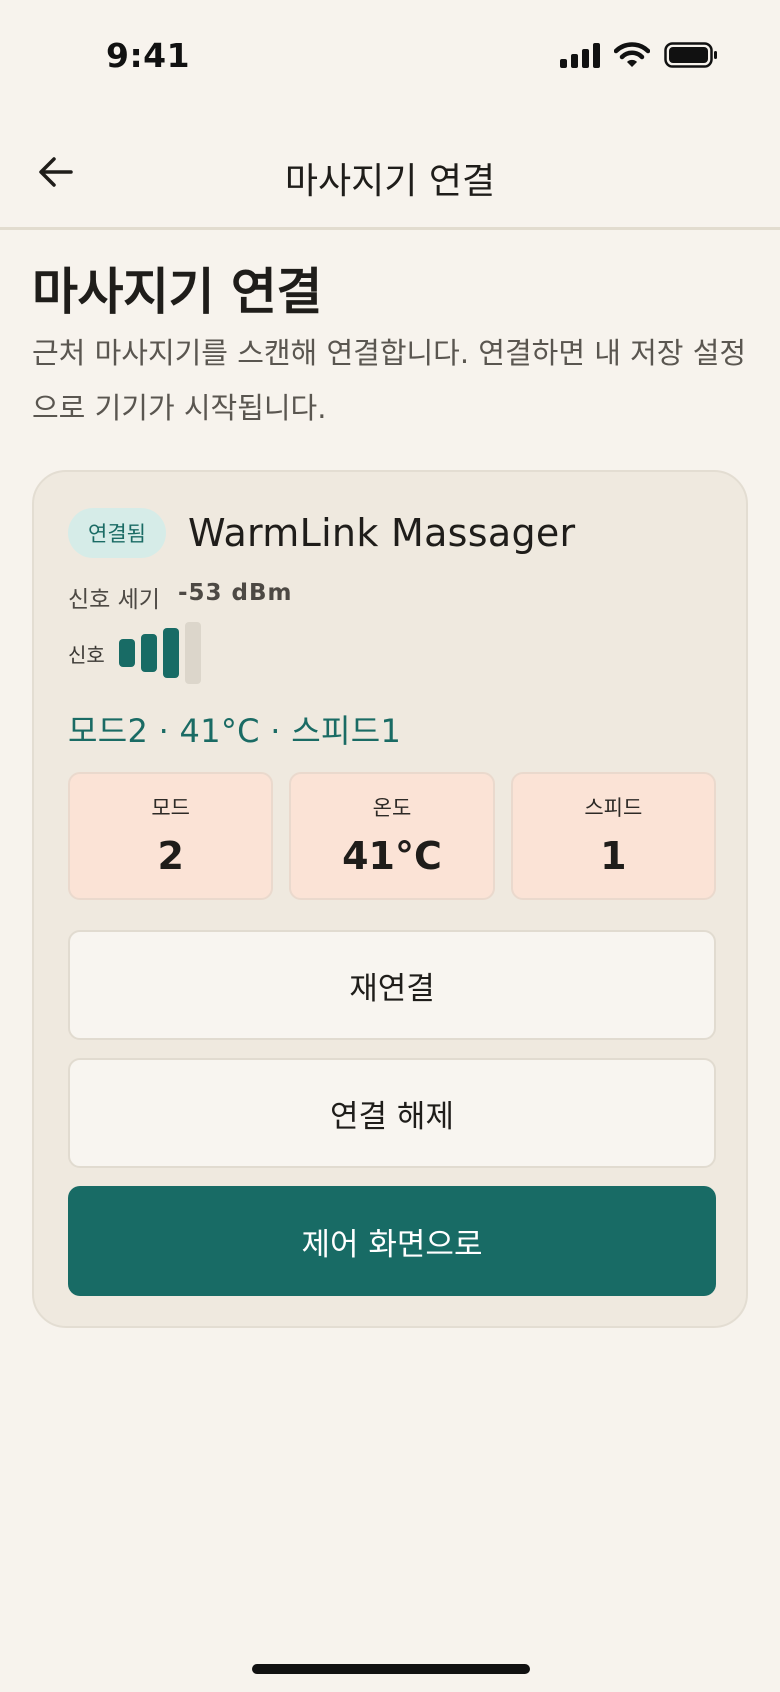 The image size is (780, 1692). What do you see at coordinates (170, 856) in the screenshot?
I see `stat-value: 2` at bounding box center [170, 856].